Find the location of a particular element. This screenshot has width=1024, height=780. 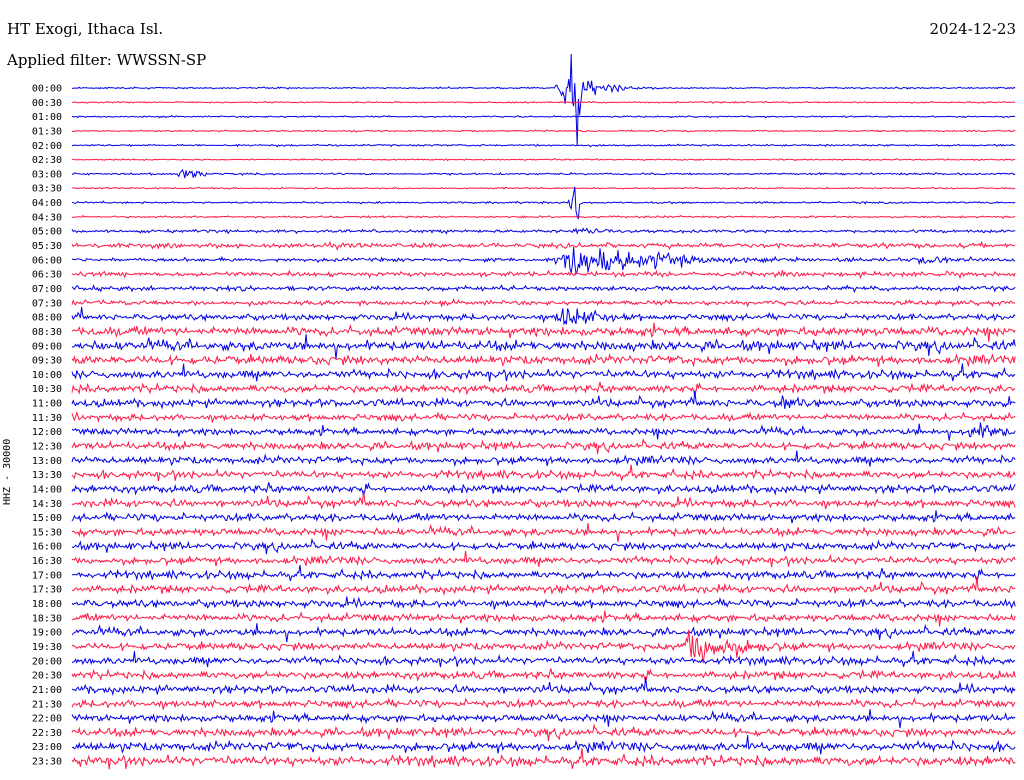

row-time-label: 06:30 is located at coordinates (47, 275).